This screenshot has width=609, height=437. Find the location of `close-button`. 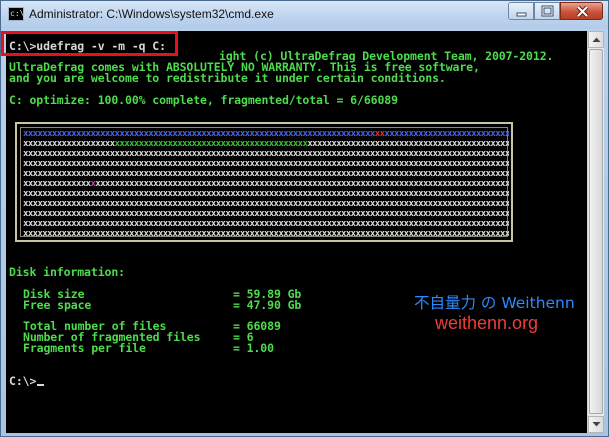

close-button is located at coordinates (581, 11).